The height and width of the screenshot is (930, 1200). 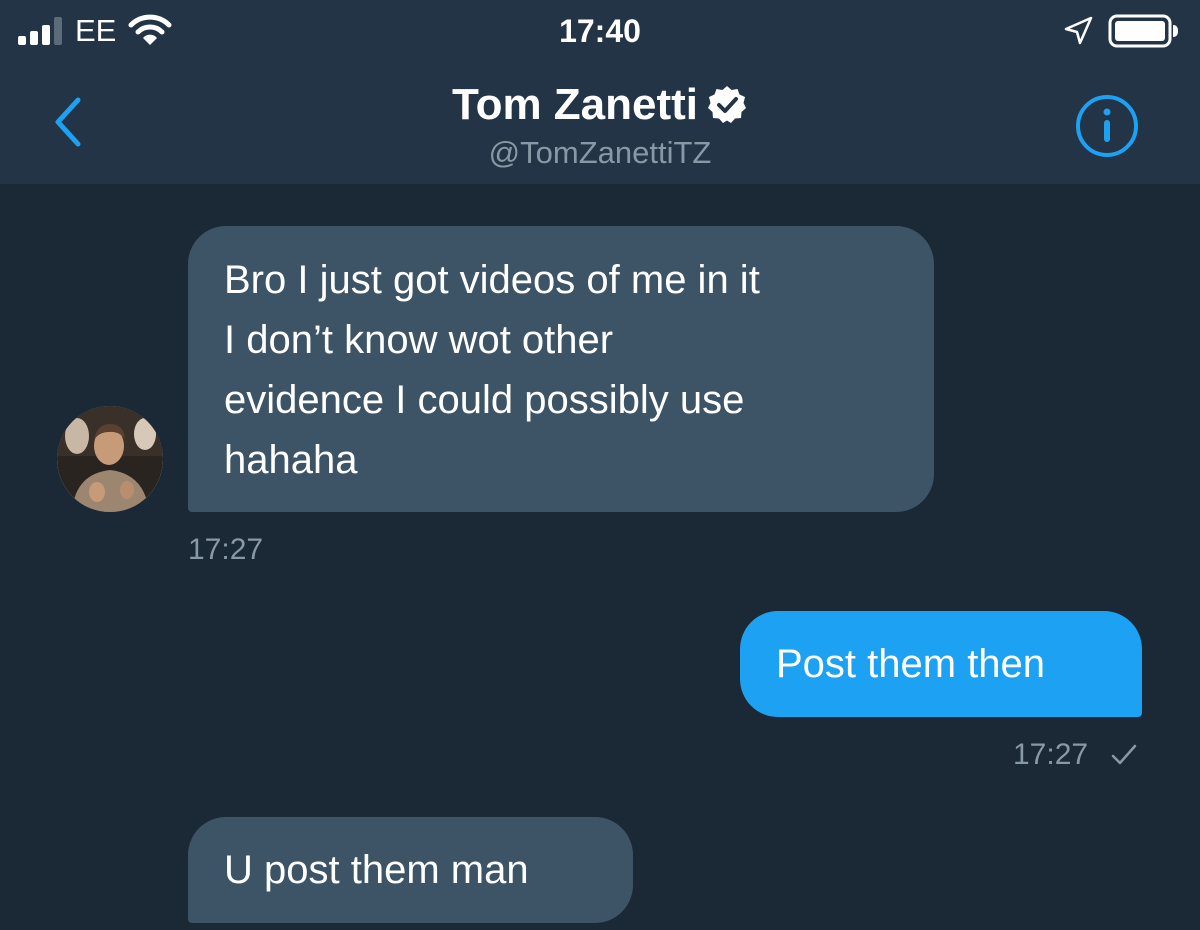 I want to click on name-row: Tom Zanetti, so click(x=600, y=105).